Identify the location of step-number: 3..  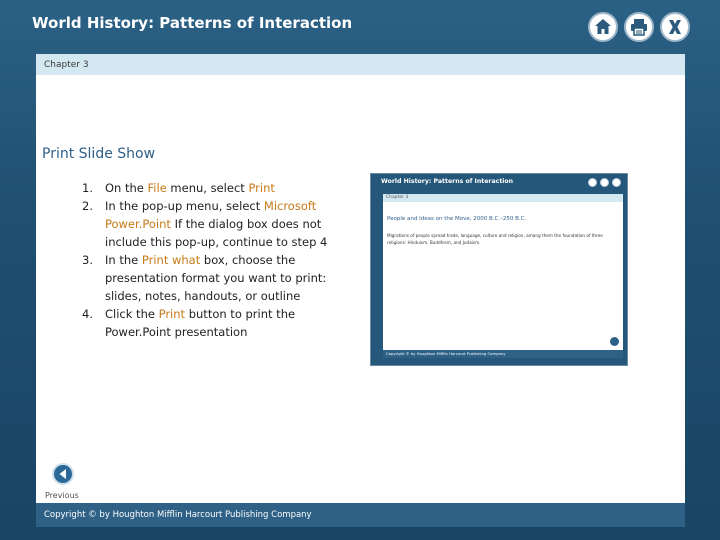
(87, 260).